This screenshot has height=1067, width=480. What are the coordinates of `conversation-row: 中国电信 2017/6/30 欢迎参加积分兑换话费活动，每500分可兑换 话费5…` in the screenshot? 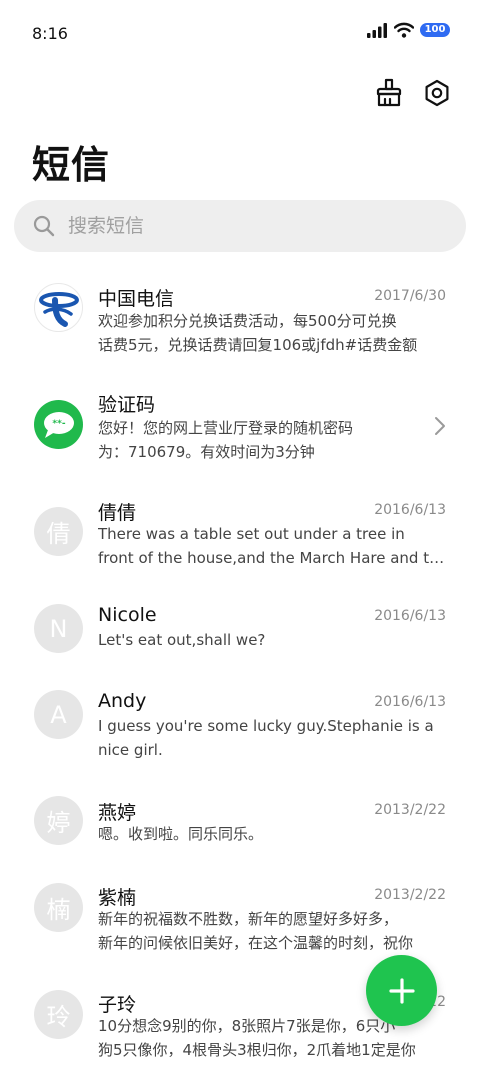 It's located at (240, 326).